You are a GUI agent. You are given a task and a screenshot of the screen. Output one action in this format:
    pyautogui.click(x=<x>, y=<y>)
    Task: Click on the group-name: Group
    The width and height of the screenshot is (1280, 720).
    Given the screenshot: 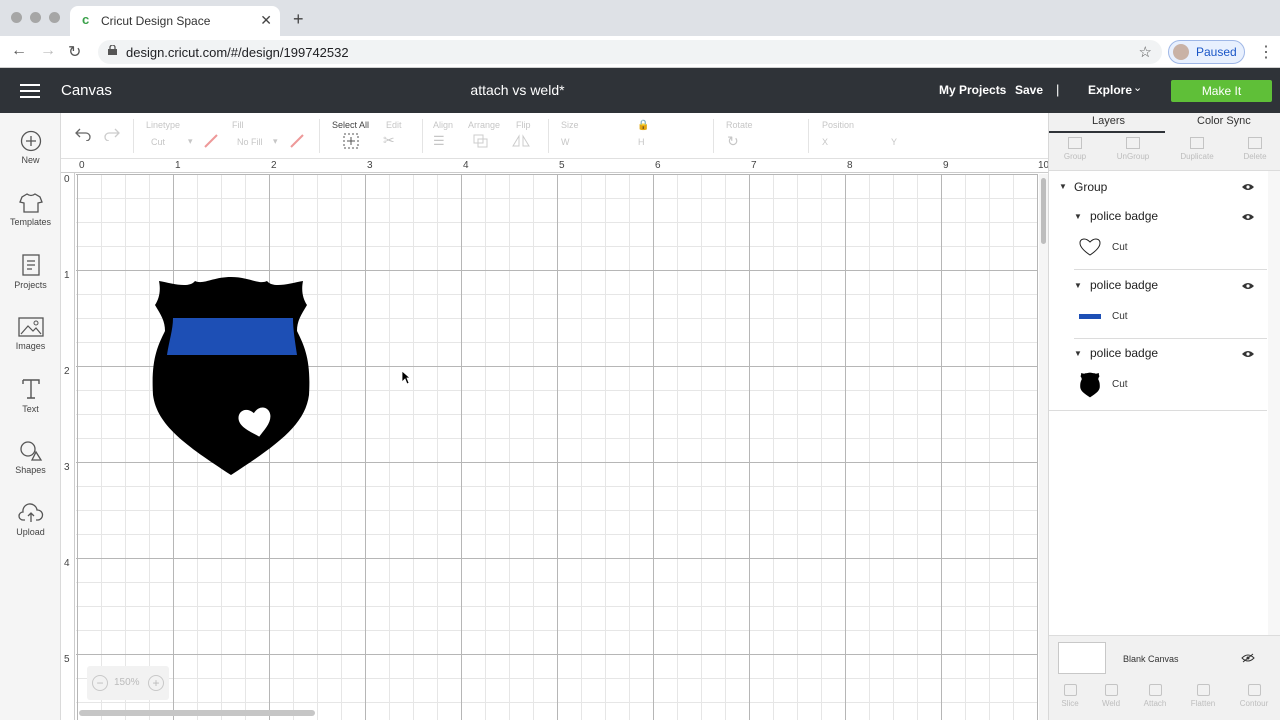 What is the action you would take?
    pyautogui.click(x=1091, y=187)
    